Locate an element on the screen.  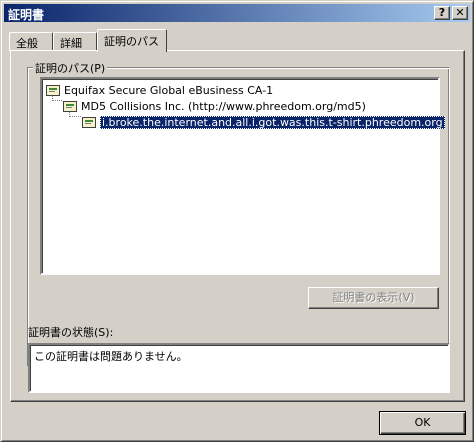
title-bar: 証明書 ? ✕ is located at coordinates (237, 13).